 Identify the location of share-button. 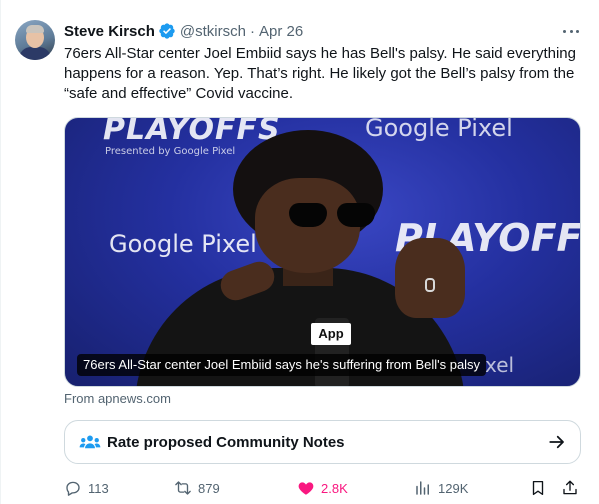
(570, 488).